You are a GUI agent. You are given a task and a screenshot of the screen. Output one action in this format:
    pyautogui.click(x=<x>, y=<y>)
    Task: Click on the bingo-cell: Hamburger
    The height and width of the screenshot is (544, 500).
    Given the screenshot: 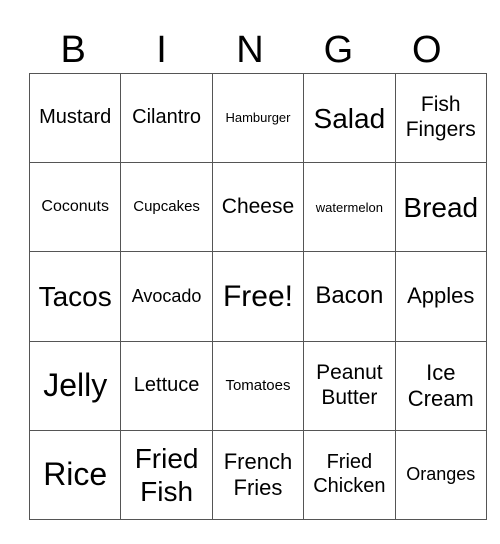 What is the action you would take?
    pyautogui.click(x=258, y=118)
    